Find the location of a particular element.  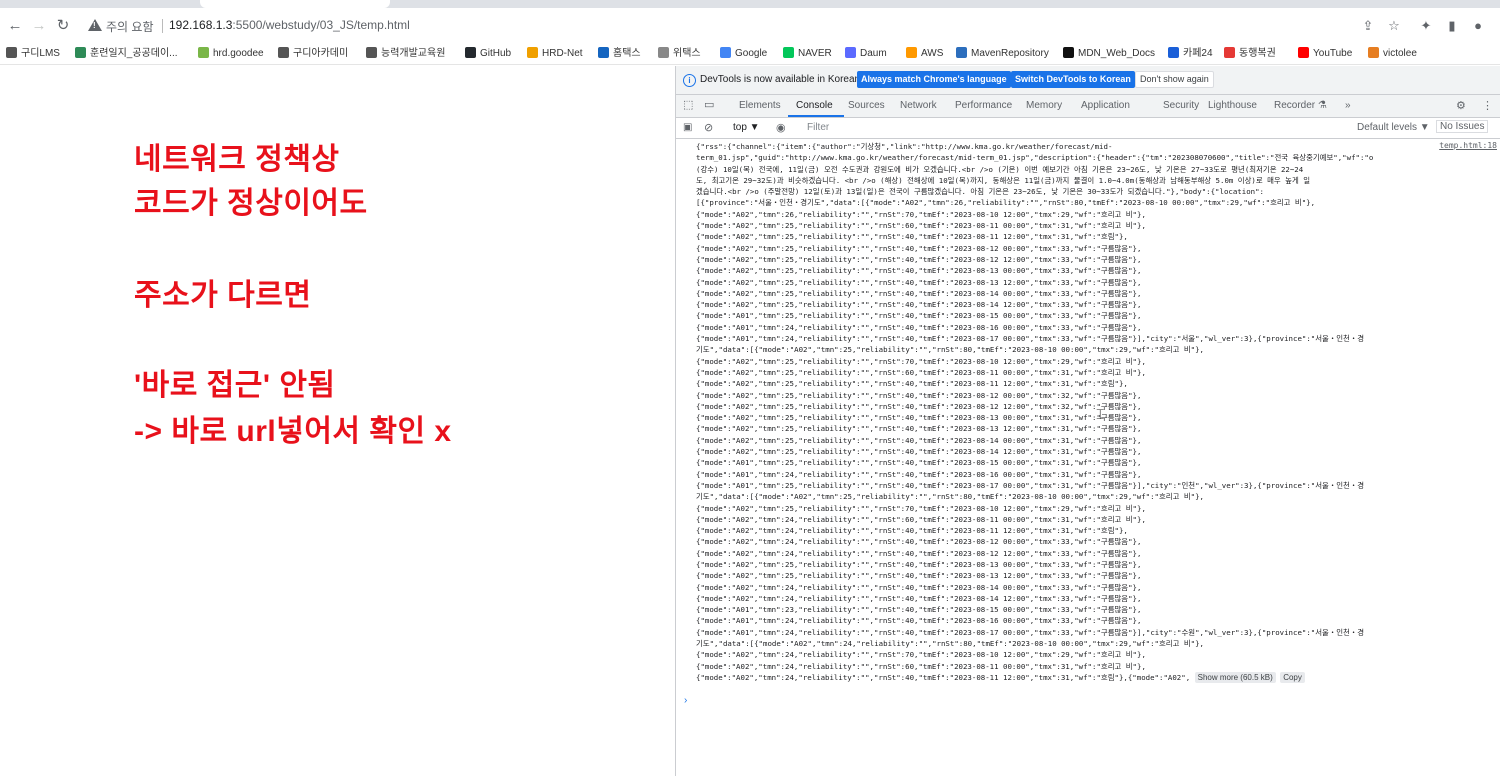

tab-elements: Elements is located at coordinates (760, 105).